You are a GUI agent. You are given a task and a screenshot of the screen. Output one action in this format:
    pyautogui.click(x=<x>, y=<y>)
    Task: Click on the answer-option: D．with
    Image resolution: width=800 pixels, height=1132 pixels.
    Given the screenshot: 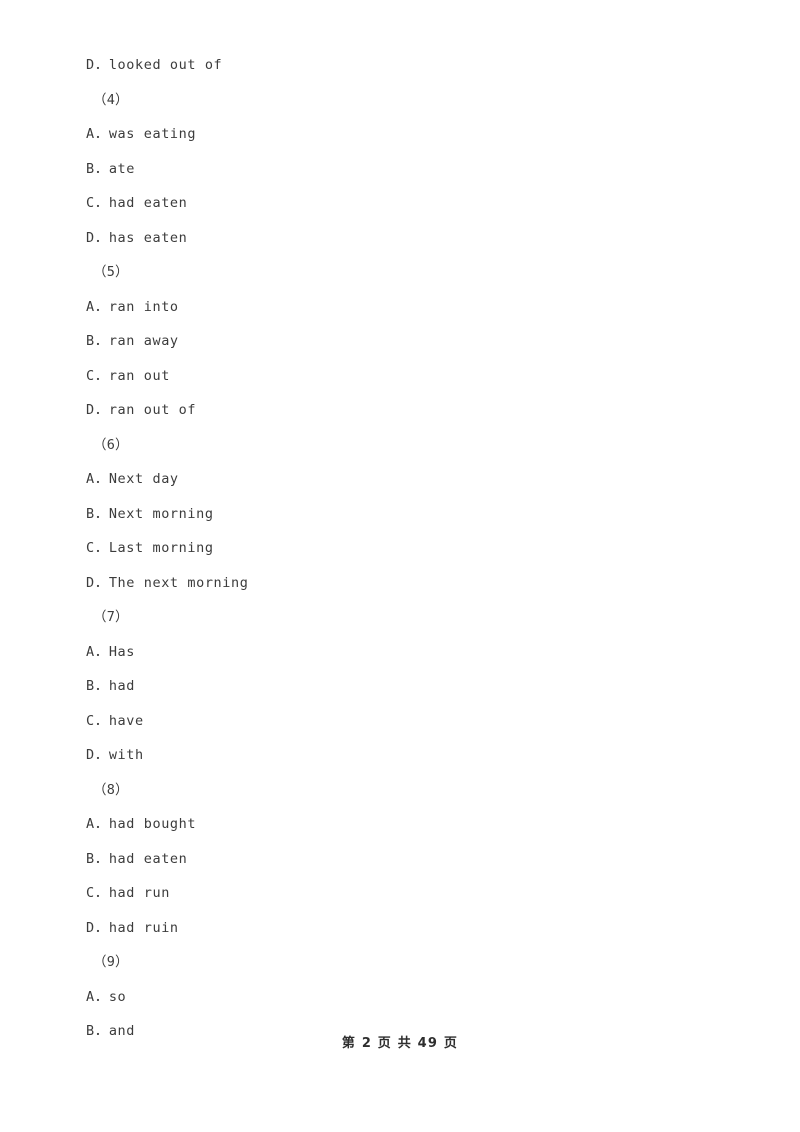 What is the action you would take?
    pyautogui.click(x=115, y=755)
    